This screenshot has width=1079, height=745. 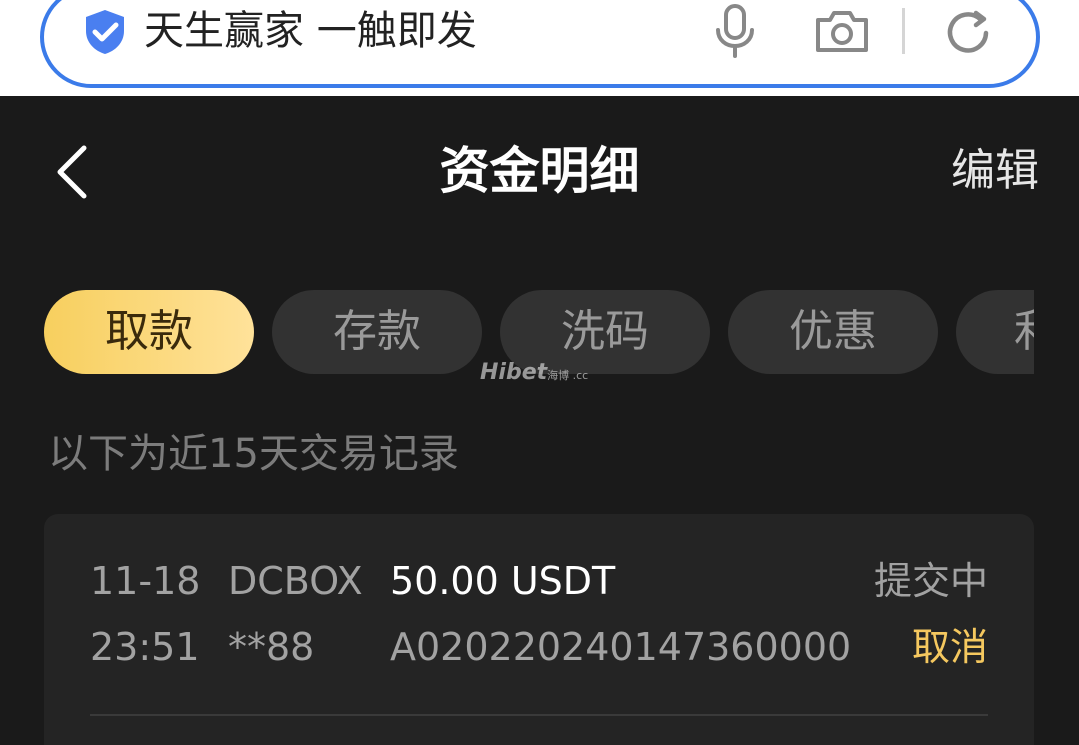 I want to click on record-amount: 50.00 USDT, so click(x=503, y=581).